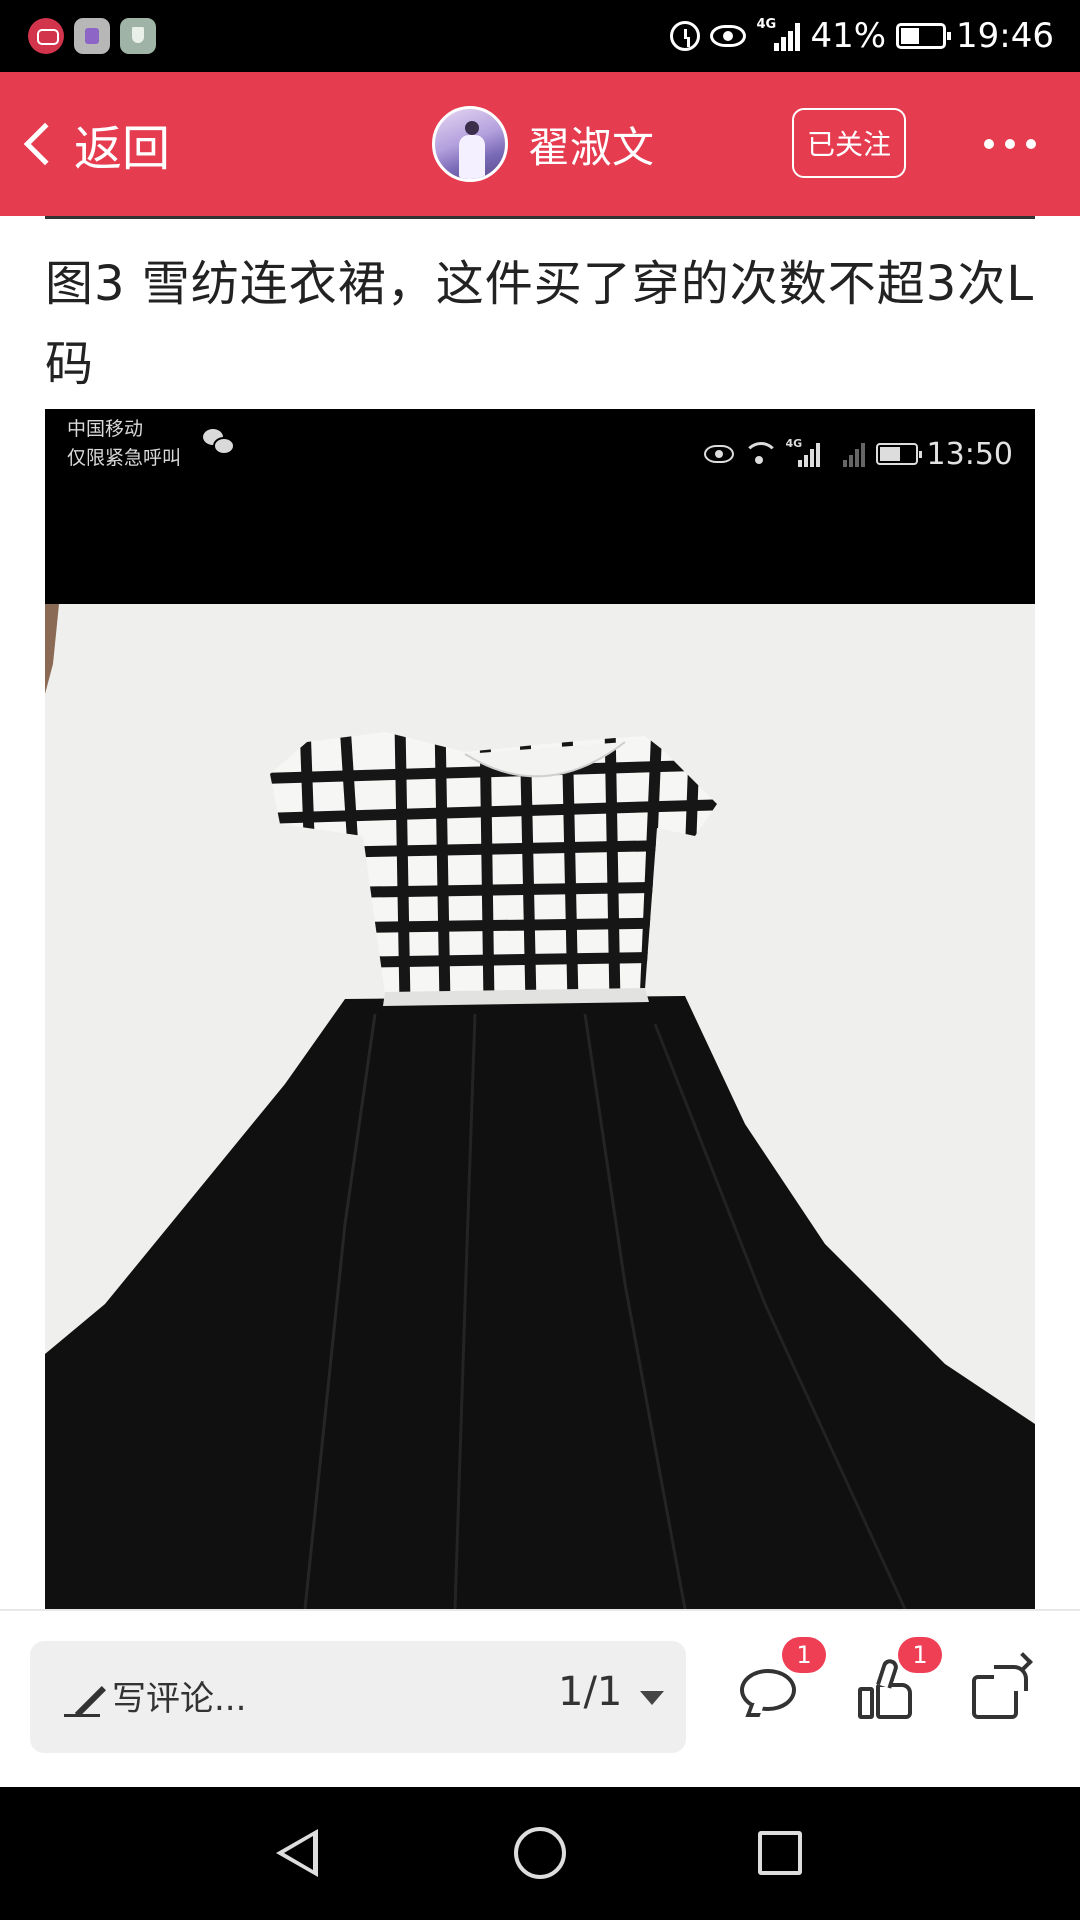 Image resolution: width=1080 pixels, height=1920 pixels. What do you see at coordinates (652, 1698) in the screenshot?
I see `caret-down-icon` at bounding box center [652, 1698].